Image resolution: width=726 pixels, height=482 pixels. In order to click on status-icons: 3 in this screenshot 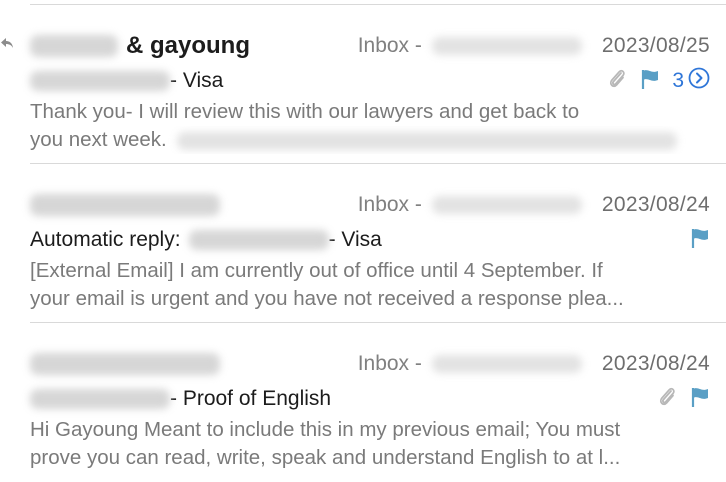, I will do `click(658, 81)`.